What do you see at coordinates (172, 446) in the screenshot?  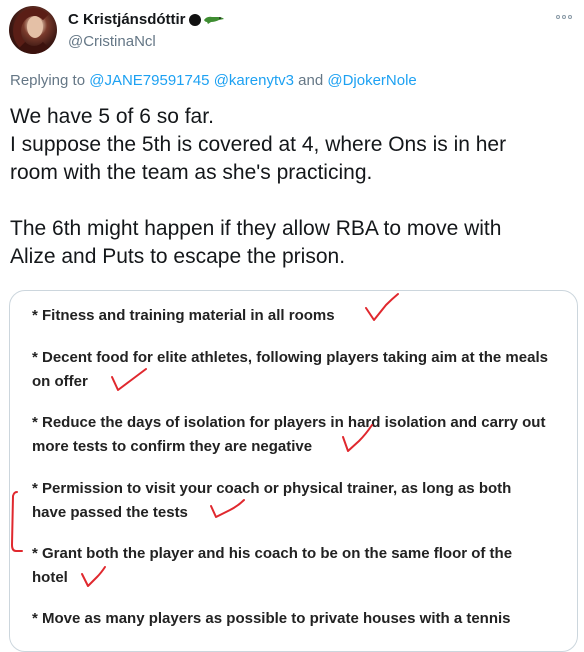 I see `image-list-line: more tests to confirm they are negative` at bounding box center [172, 446].